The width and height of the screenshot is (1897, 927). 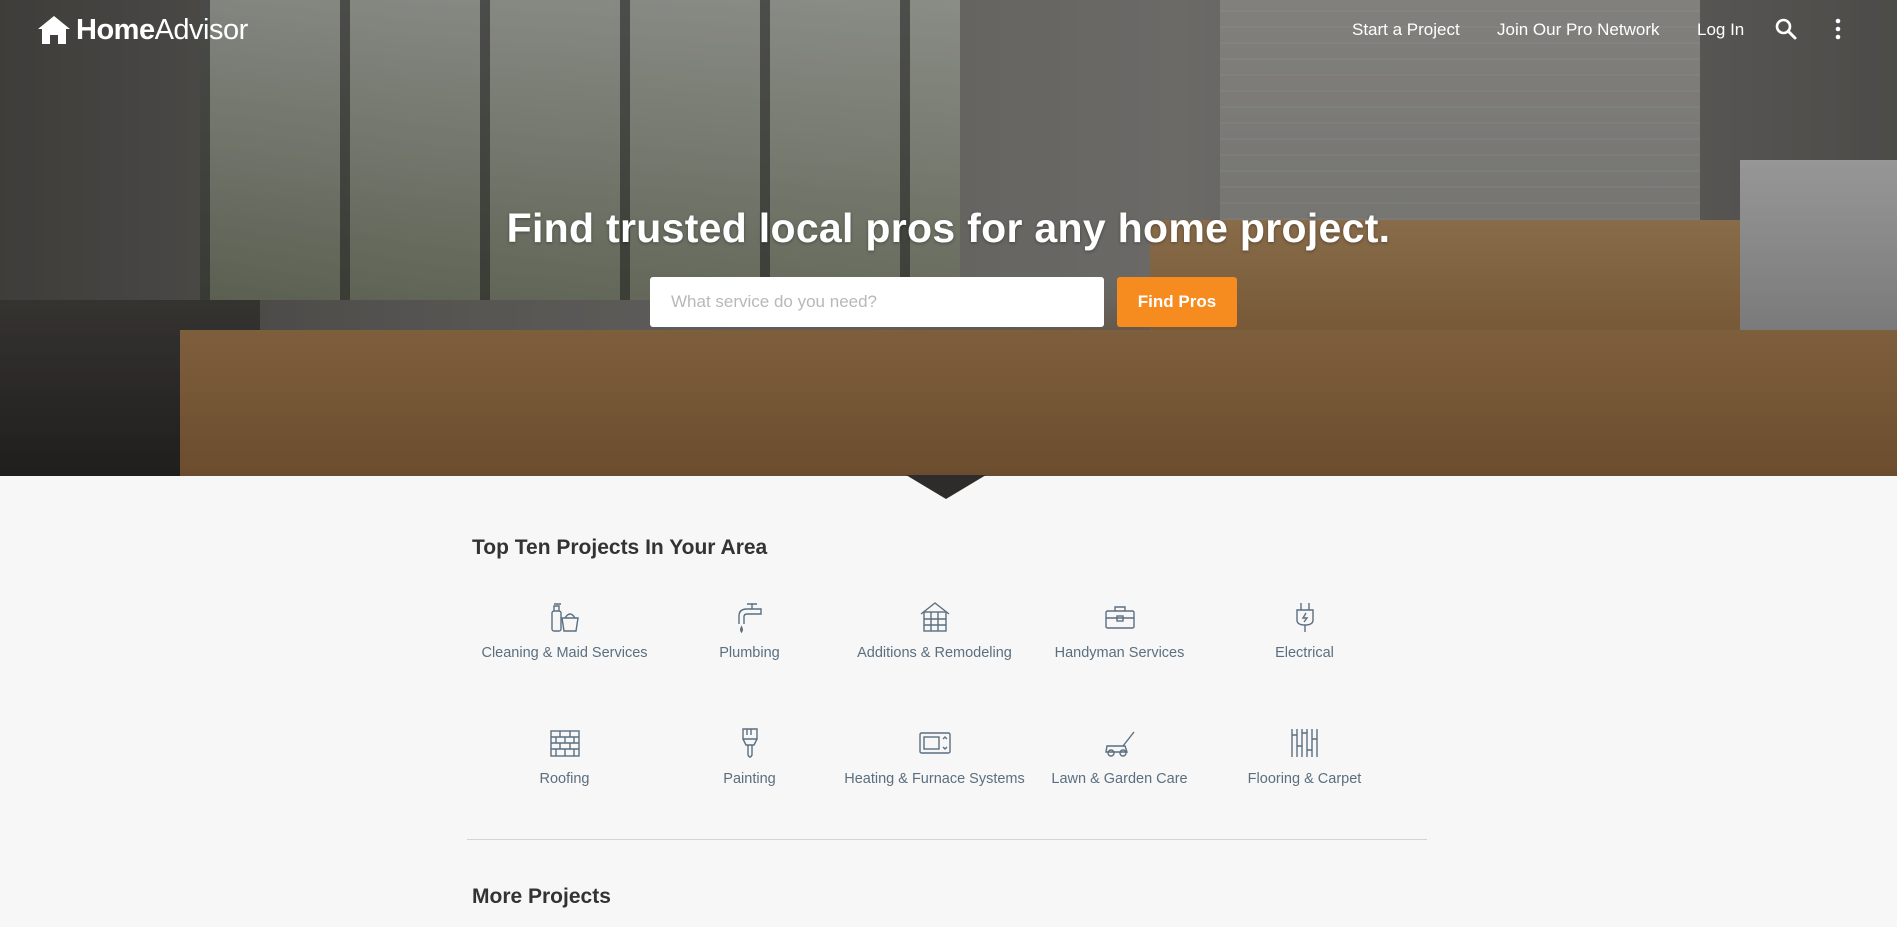 What do you see at coordinates (947, 839) in the screenshot?
I see `section-divider` at bounding box center [947, 839].